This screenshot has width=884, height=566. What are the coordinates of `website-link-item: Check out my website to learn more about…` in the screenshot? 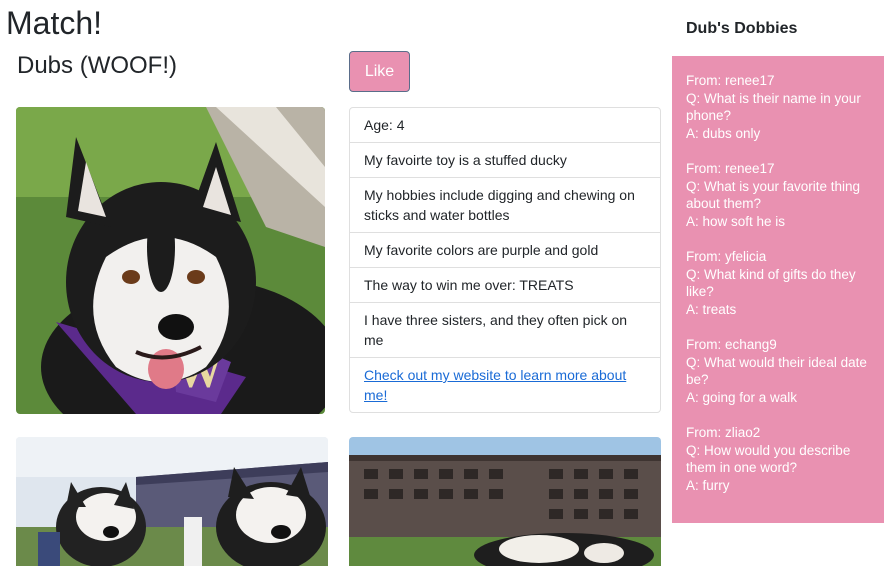 It's located at (505, 385).